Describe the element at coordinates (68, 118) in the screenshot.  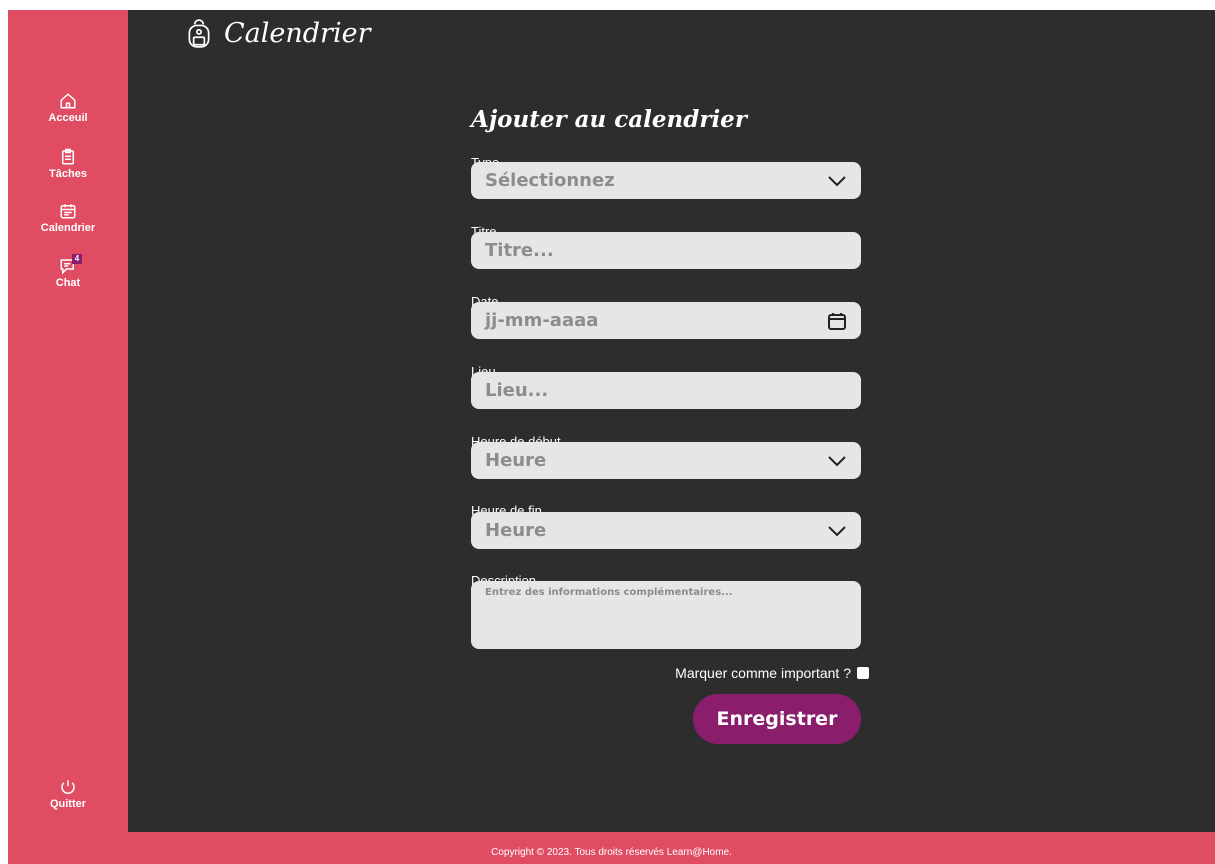
I see `sidebar-item-label: Acceuil` at that location.